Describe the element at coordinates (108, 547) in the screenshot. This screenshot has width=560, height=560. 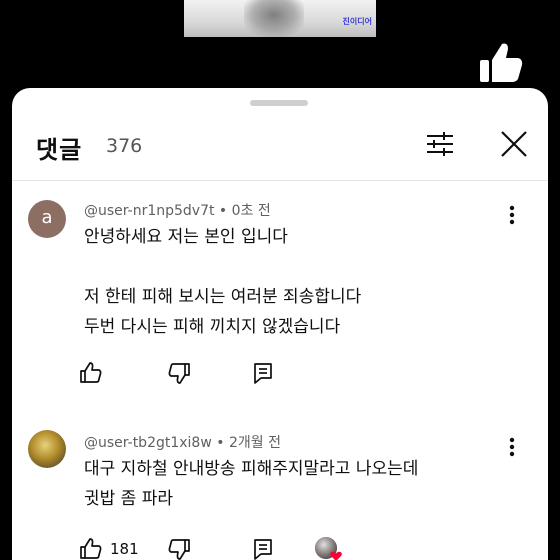
I see `like-button: 181` at that location.